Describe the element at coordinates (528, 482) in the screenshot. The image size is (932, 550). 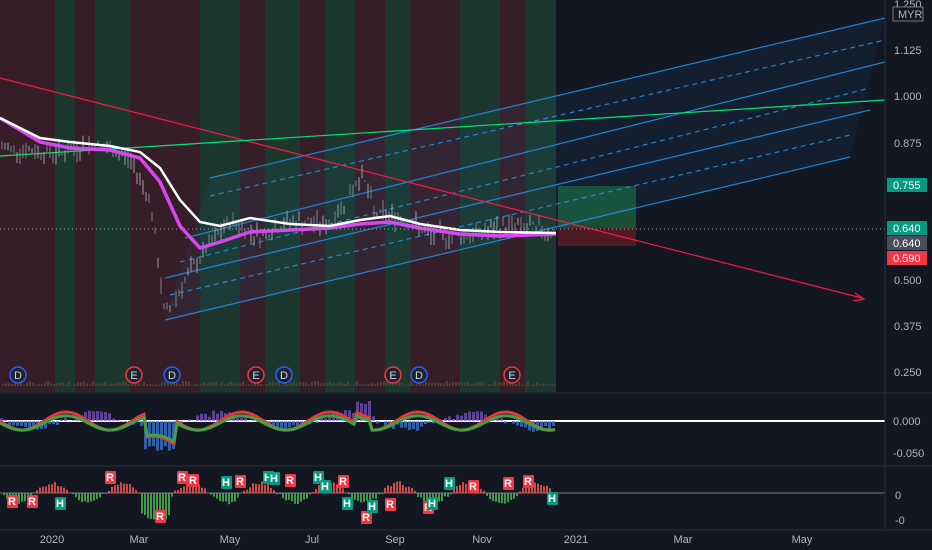
I see `osc-marker-label: R` at that location.